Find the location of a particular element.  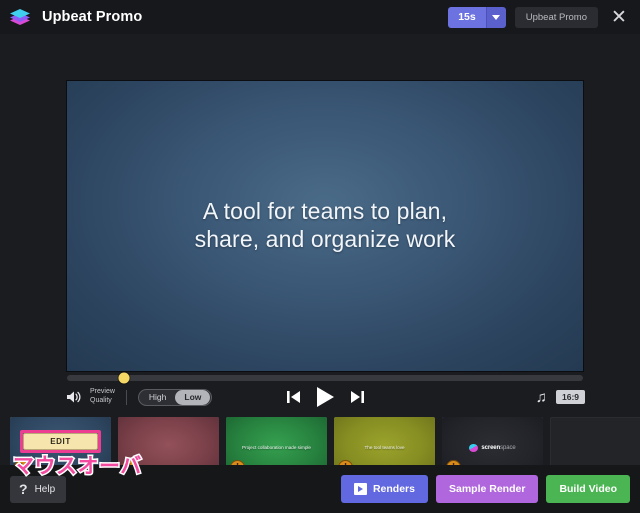

video-play-icon is located at coordinates (360, 489).